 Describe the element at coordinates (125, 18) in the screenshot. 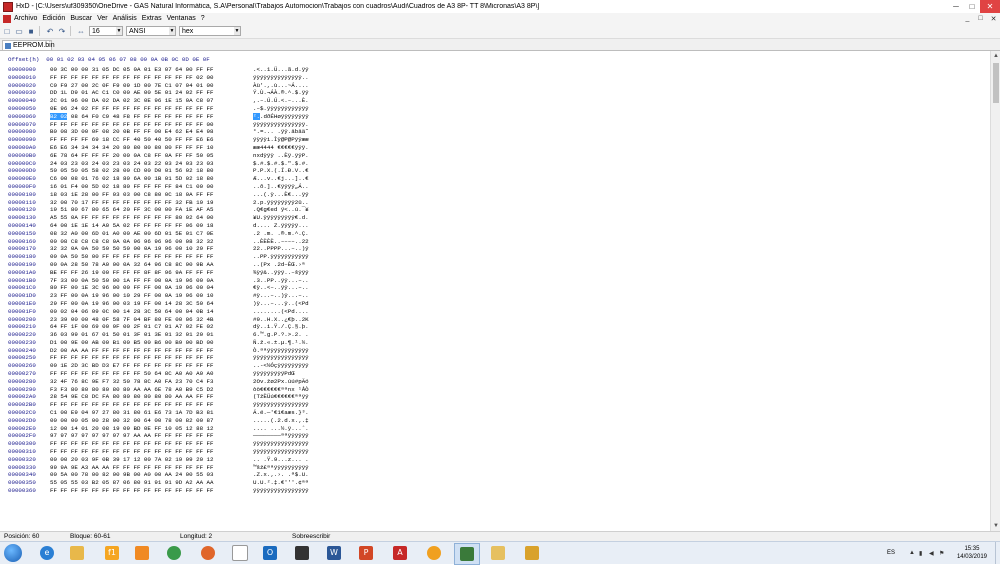

I see `menu-analisis: Análisis` at that location.